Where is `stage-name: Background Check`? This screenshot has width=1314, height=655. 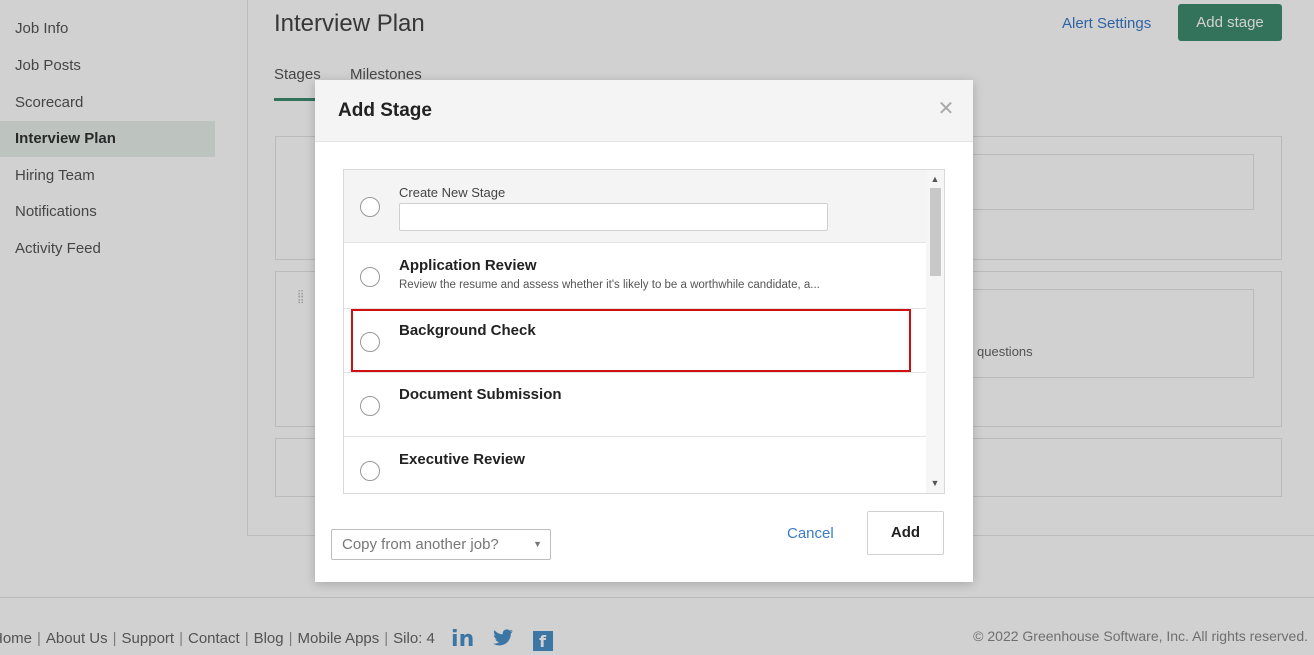 stage-name: Background Check is located at coordinates (467, 330).